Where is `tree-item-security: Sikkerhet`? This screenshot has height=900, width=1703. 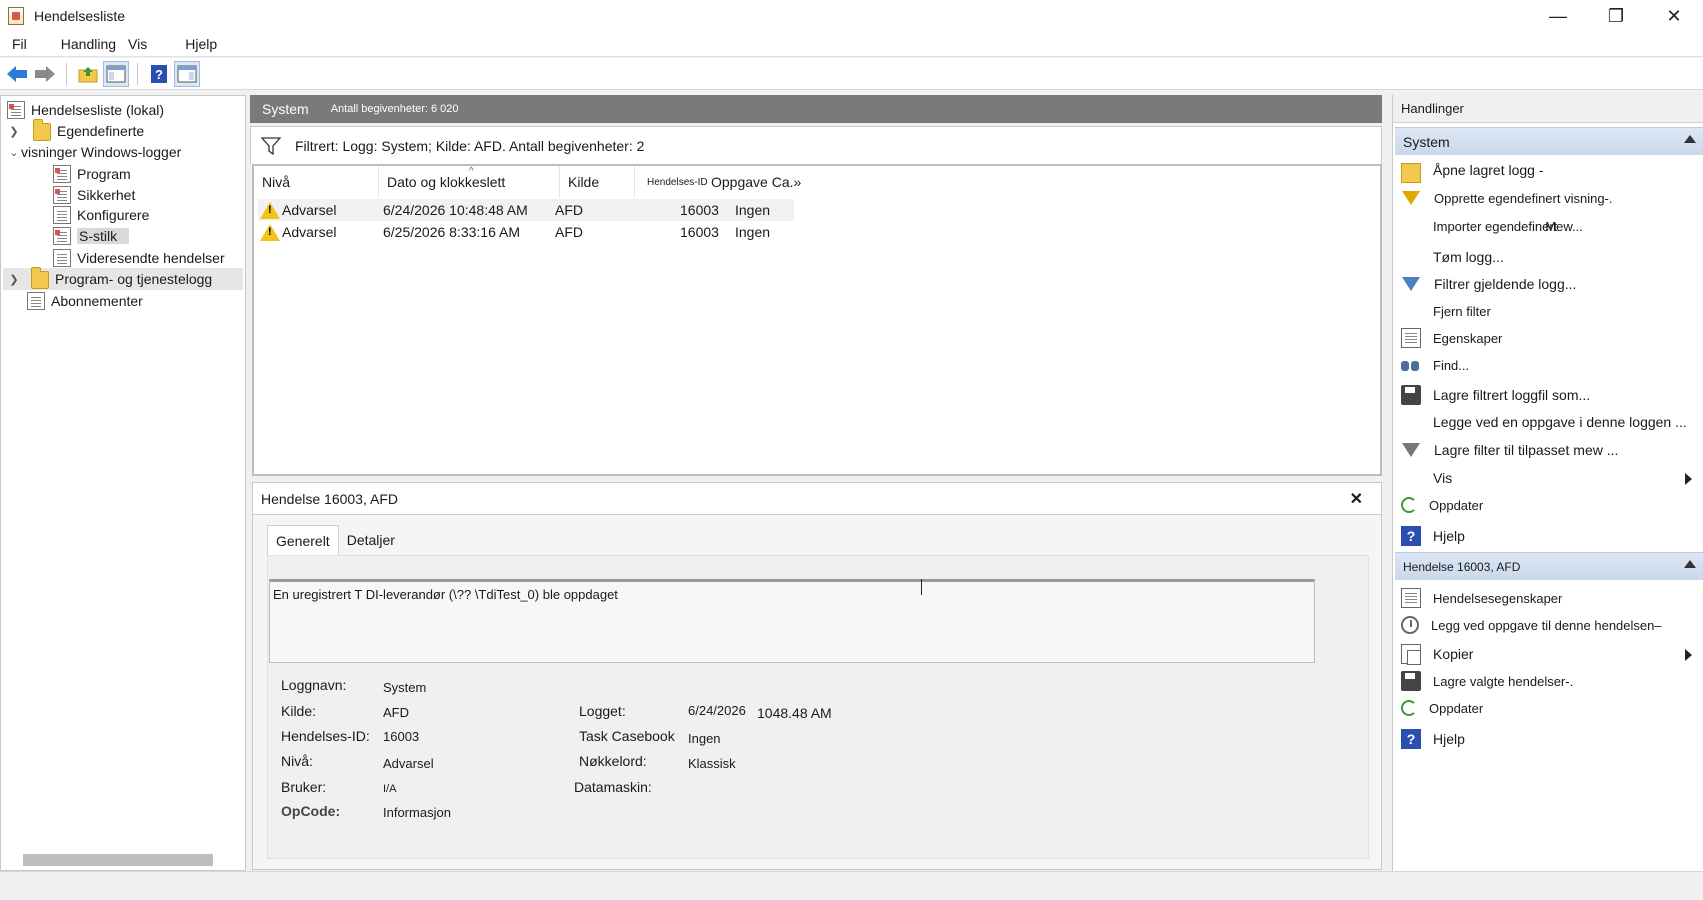 tree-item-security: Sikkerhet is located at coordinates (94, 195).